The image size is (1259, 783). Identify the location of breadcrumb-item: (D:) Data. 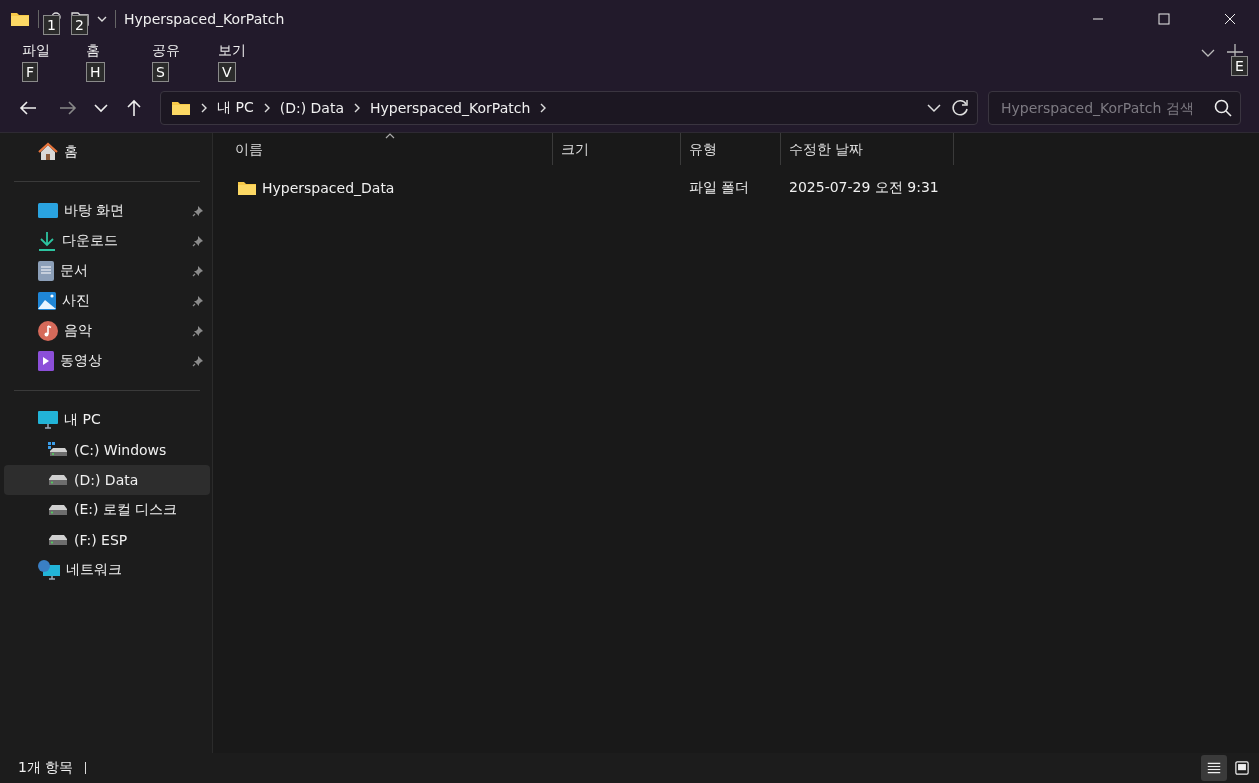
(311, 108).